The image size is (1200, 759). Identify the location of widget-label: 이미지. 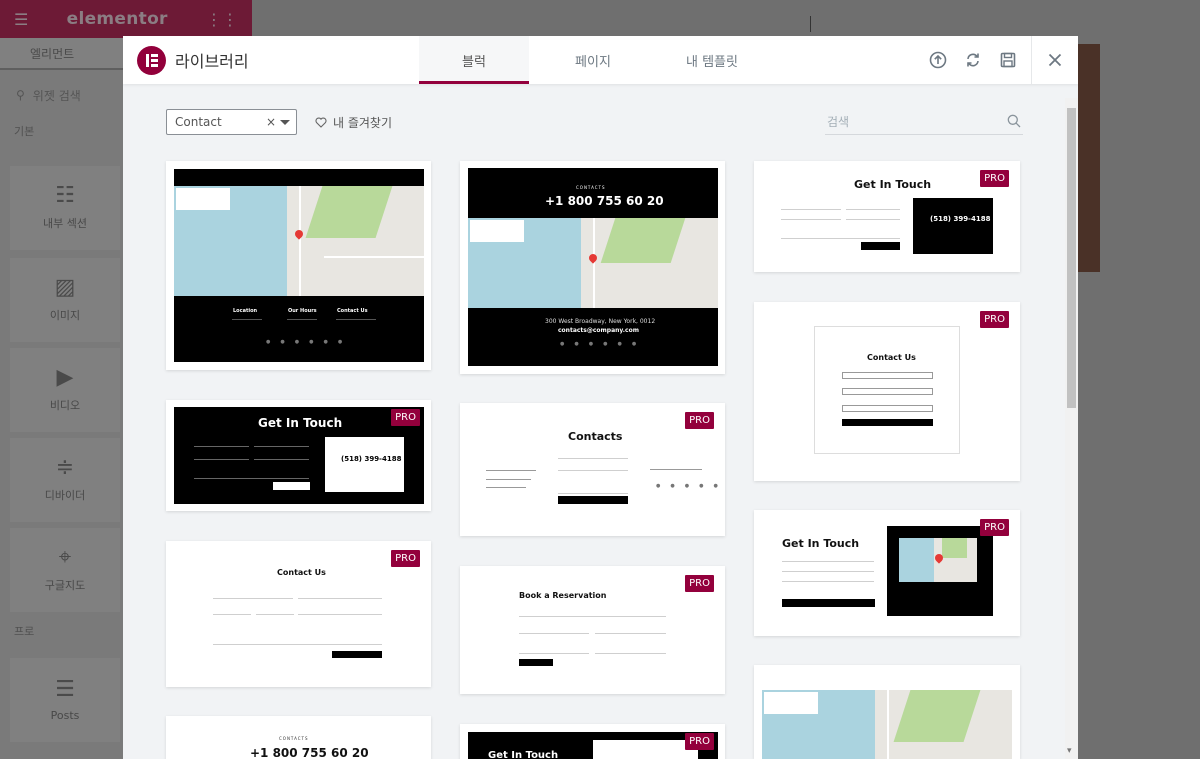
(65, 315).